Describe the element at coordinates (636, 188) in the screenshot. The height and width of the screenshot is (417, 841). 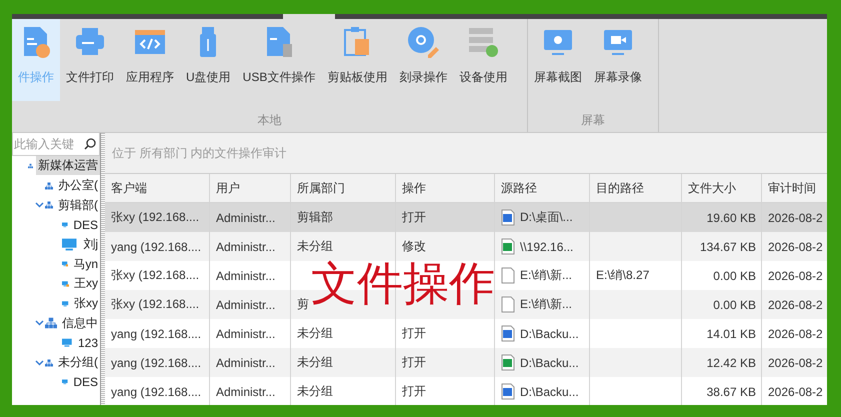
I see `column-header: 目的路径` at that location.